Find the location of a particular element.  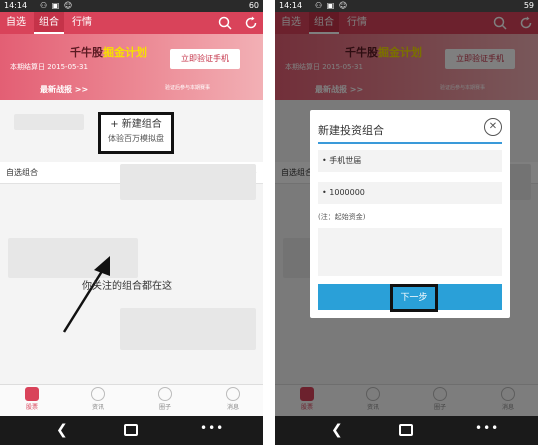

banner-notice: 验证后参与本期赛事 is located at coordinates (188, 88).